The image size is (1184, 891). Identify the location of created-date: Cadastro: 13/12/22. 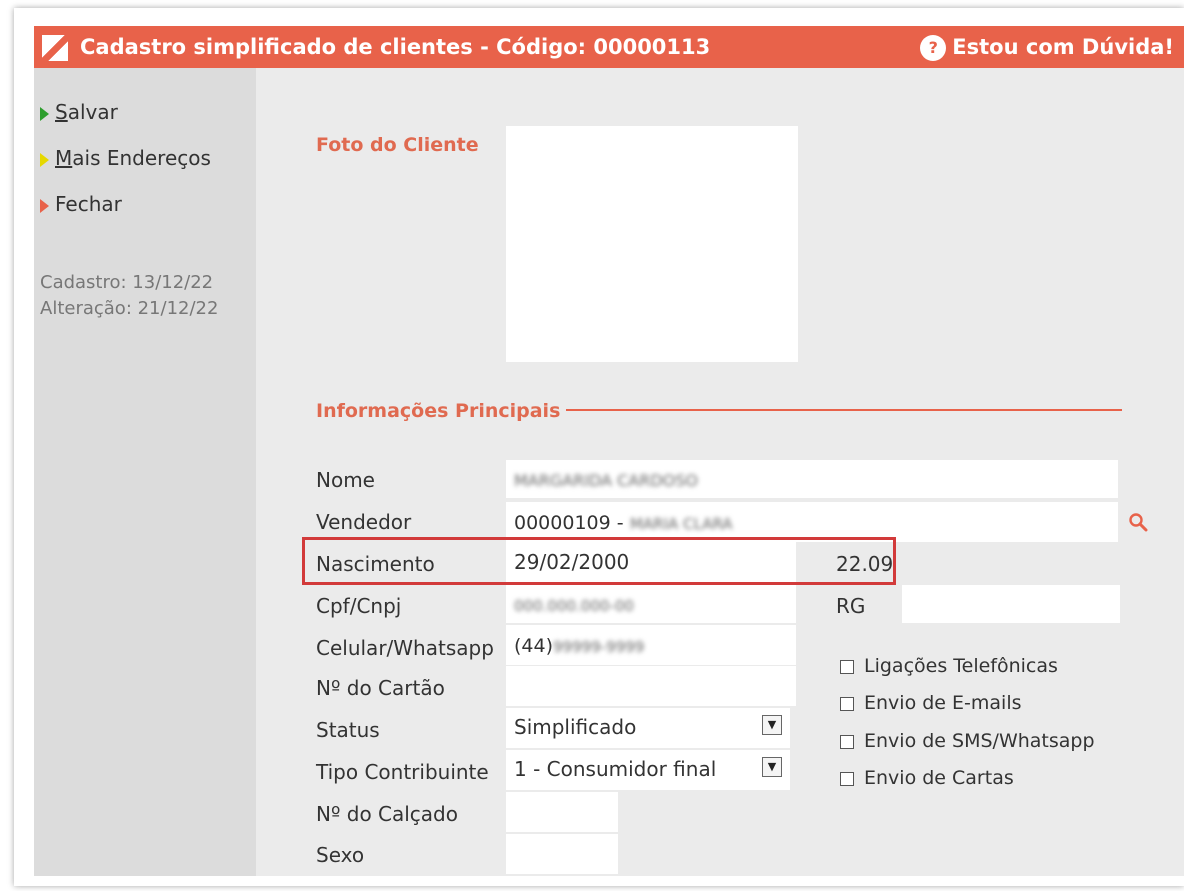
(127, 282).